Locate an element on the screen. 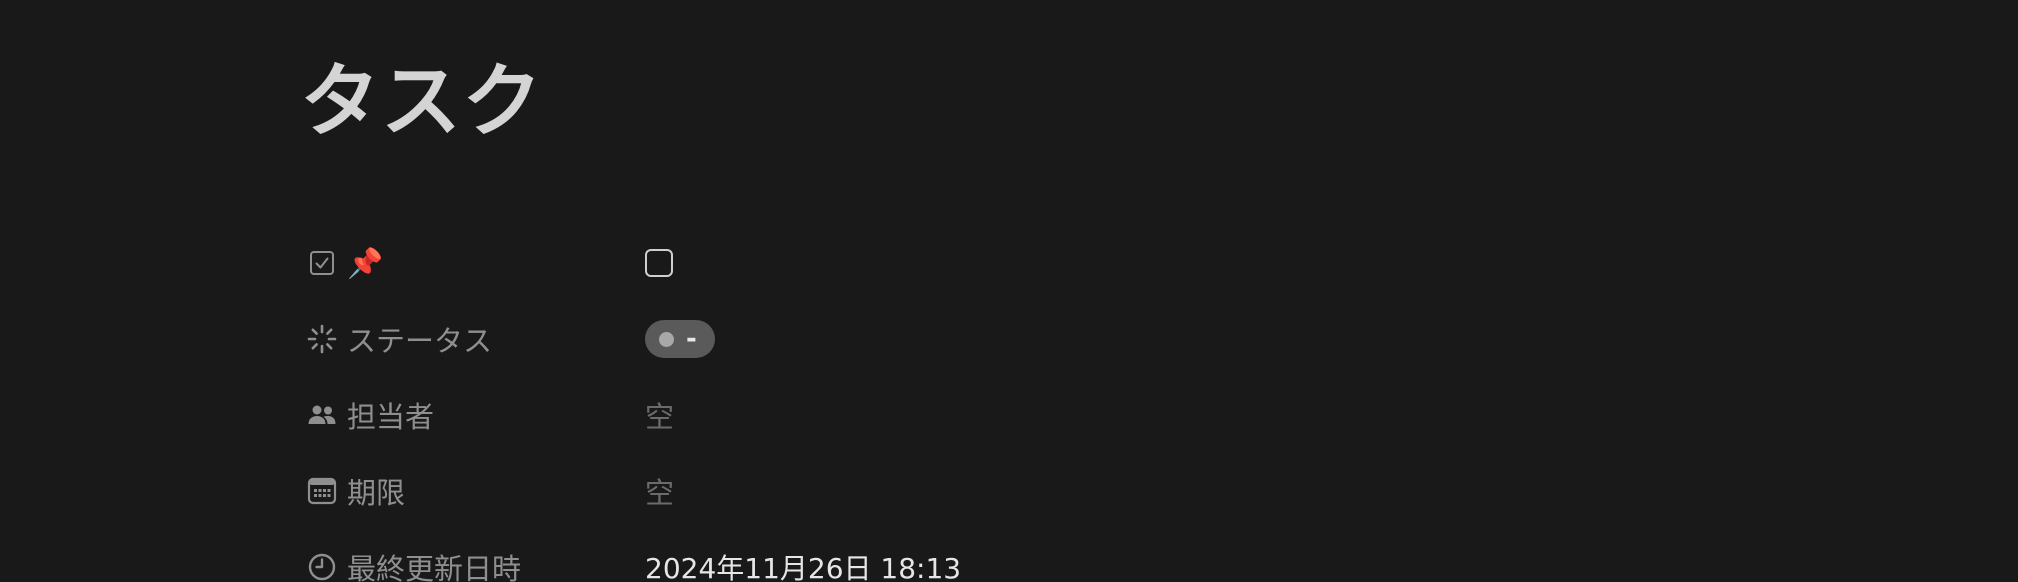  property-row-assignee: 担当者 空 is located at coordinates (900, 415).